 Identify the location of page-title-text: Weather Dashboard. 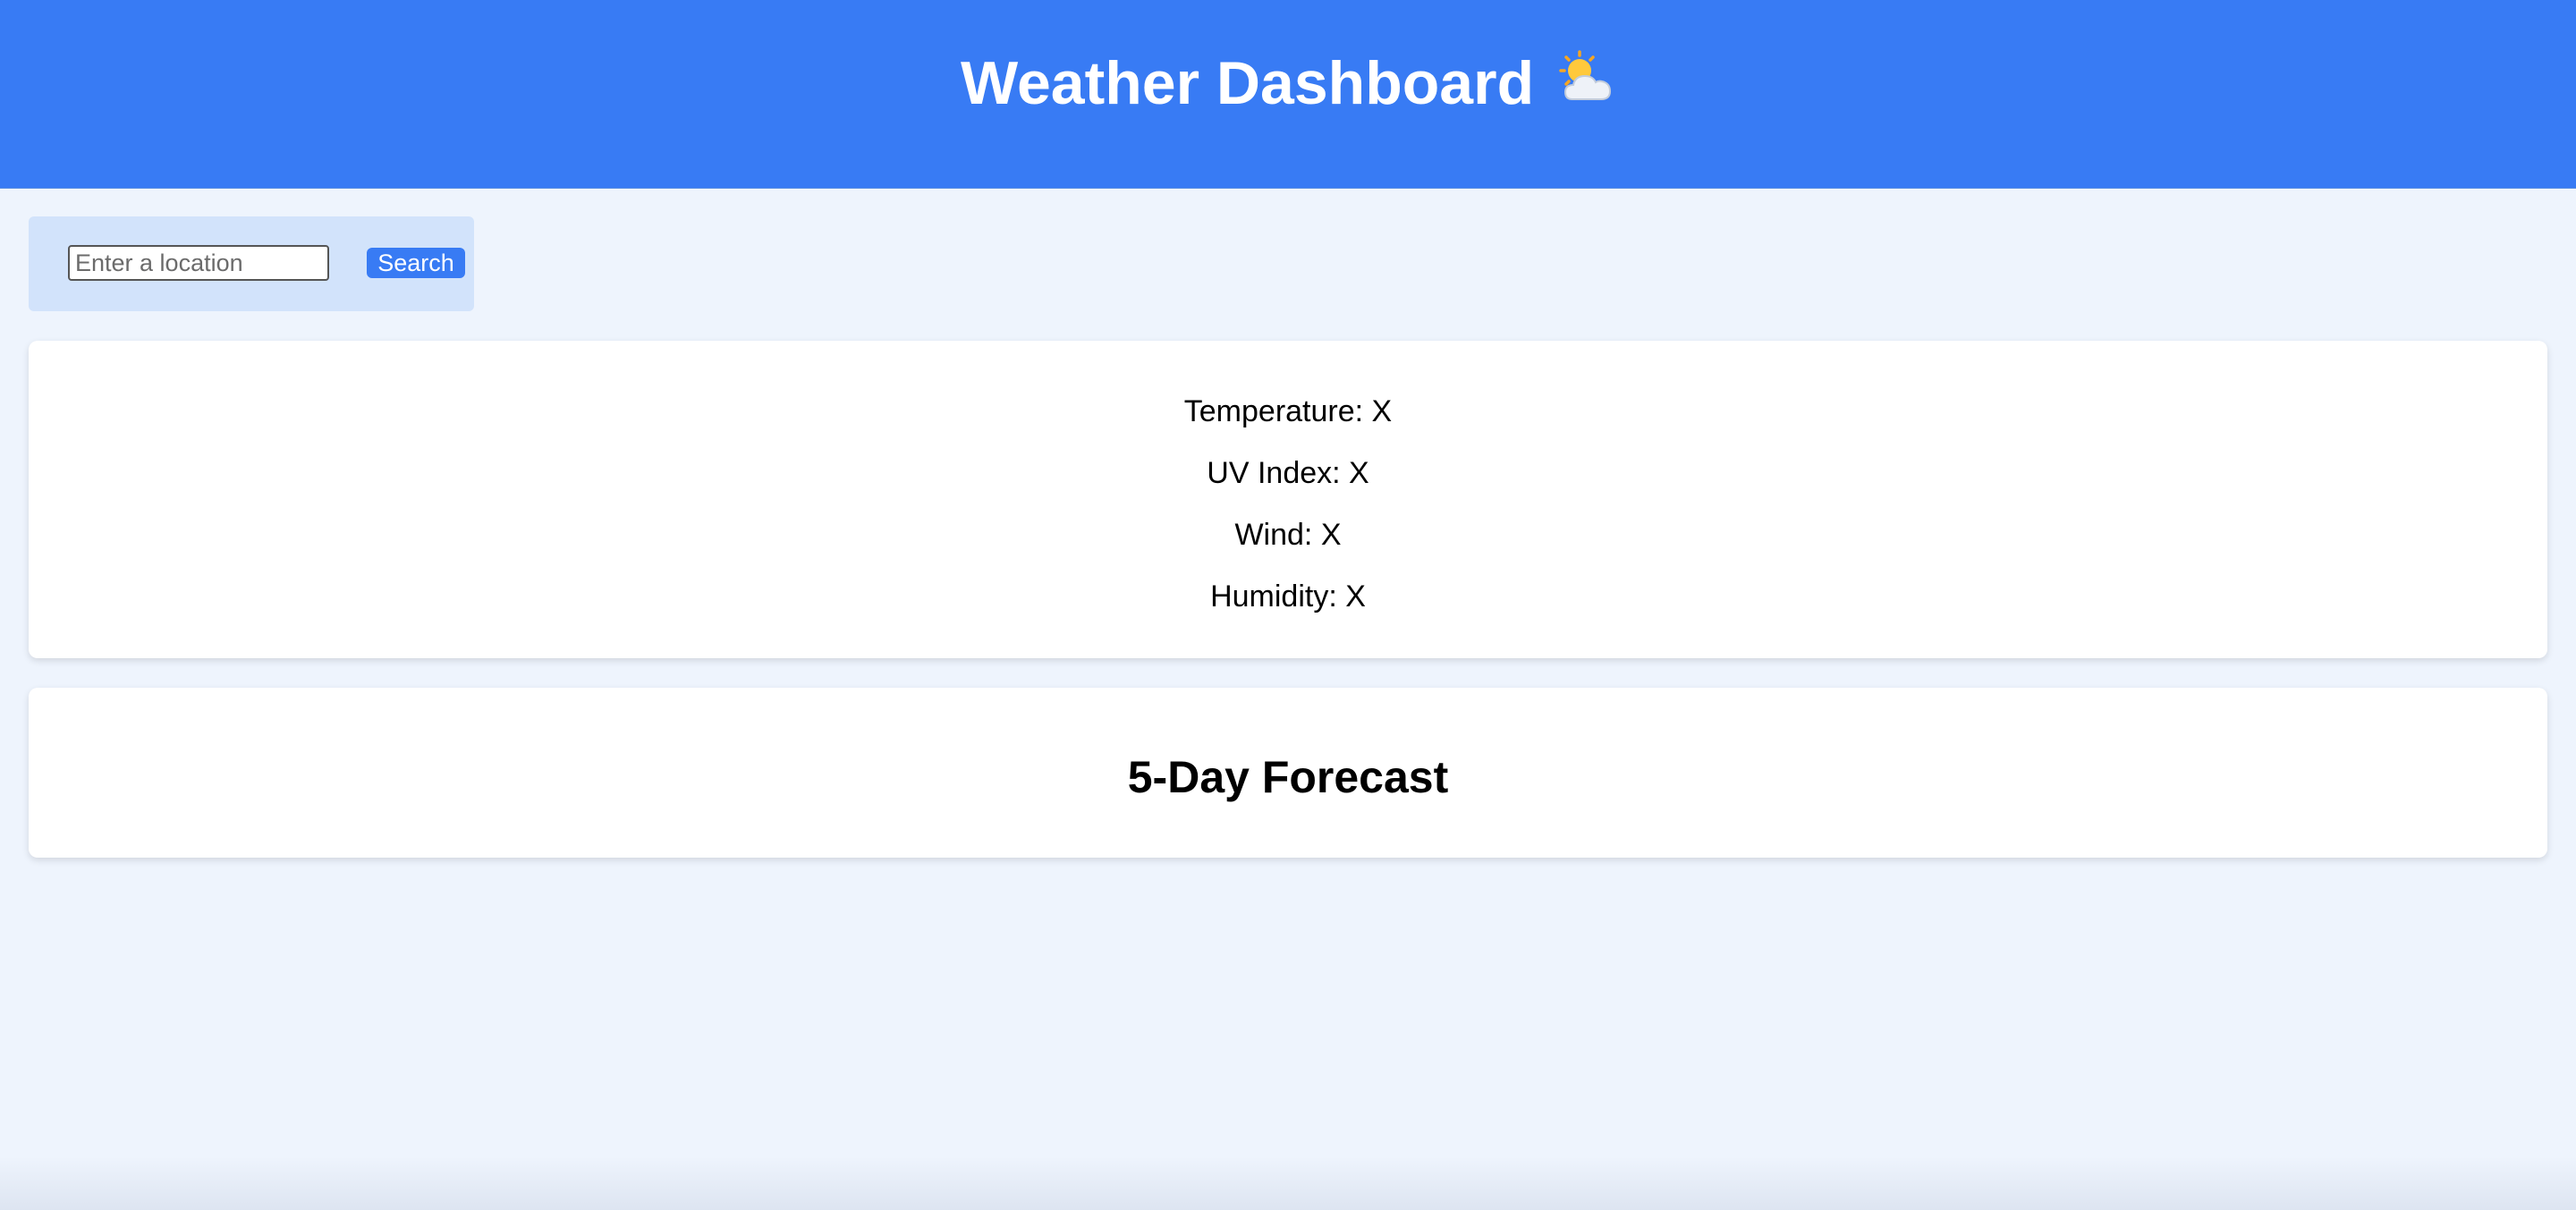
(1247, 83).